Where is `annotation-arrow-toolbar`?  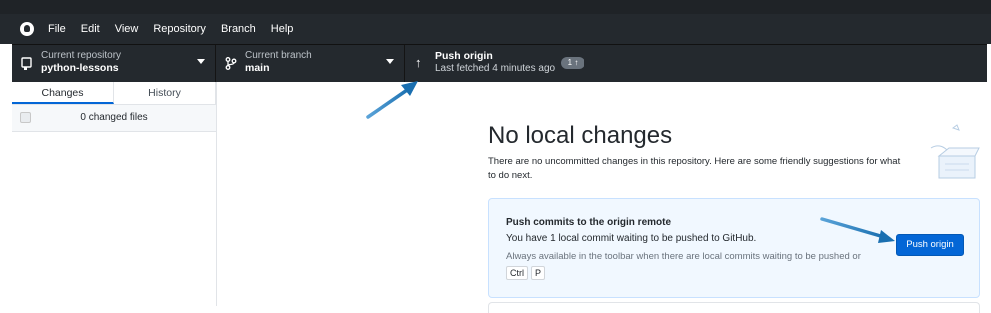
annotation-arrow-toolbar is located at coordinates (392, 100).